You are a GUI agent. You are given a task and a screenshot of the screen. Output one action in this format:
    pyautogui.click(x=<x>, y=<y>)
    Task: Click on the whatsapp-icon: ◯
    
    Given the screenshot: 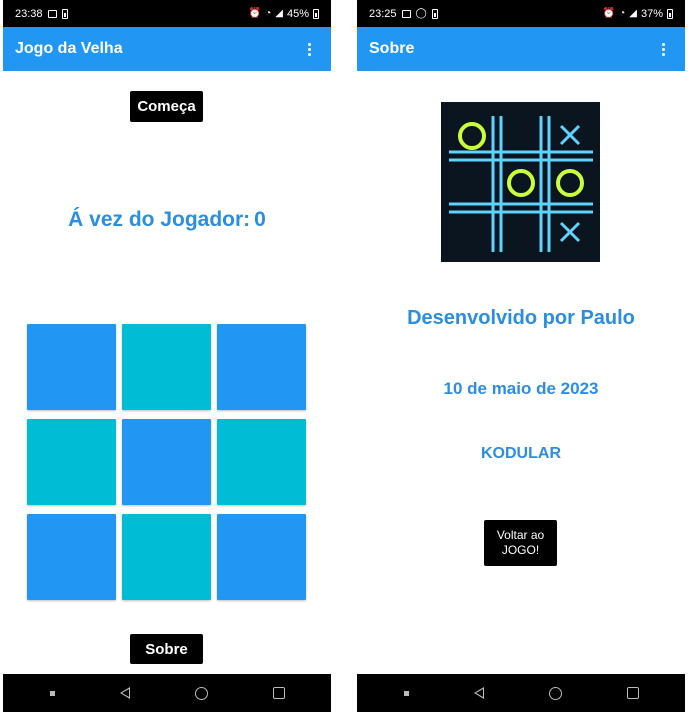 What is the action you would take?
    pyautogui.click(x=421, y=13)
    